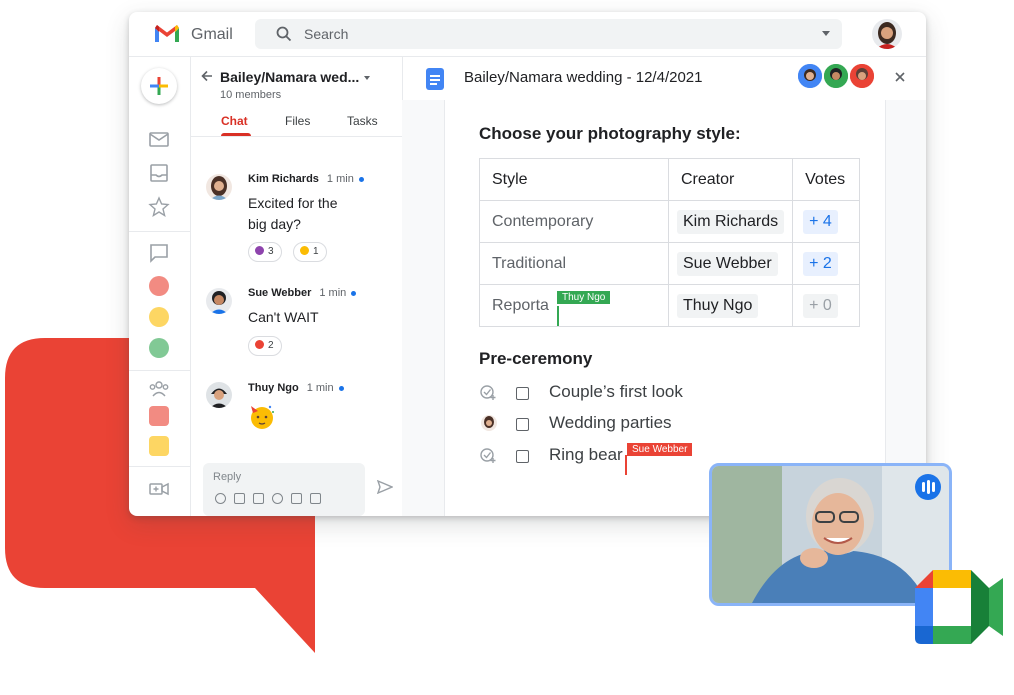  What do you see at coordinates (277, 498) in the screenshot?
I see `drive-icon` at bounding box center [277, 498].